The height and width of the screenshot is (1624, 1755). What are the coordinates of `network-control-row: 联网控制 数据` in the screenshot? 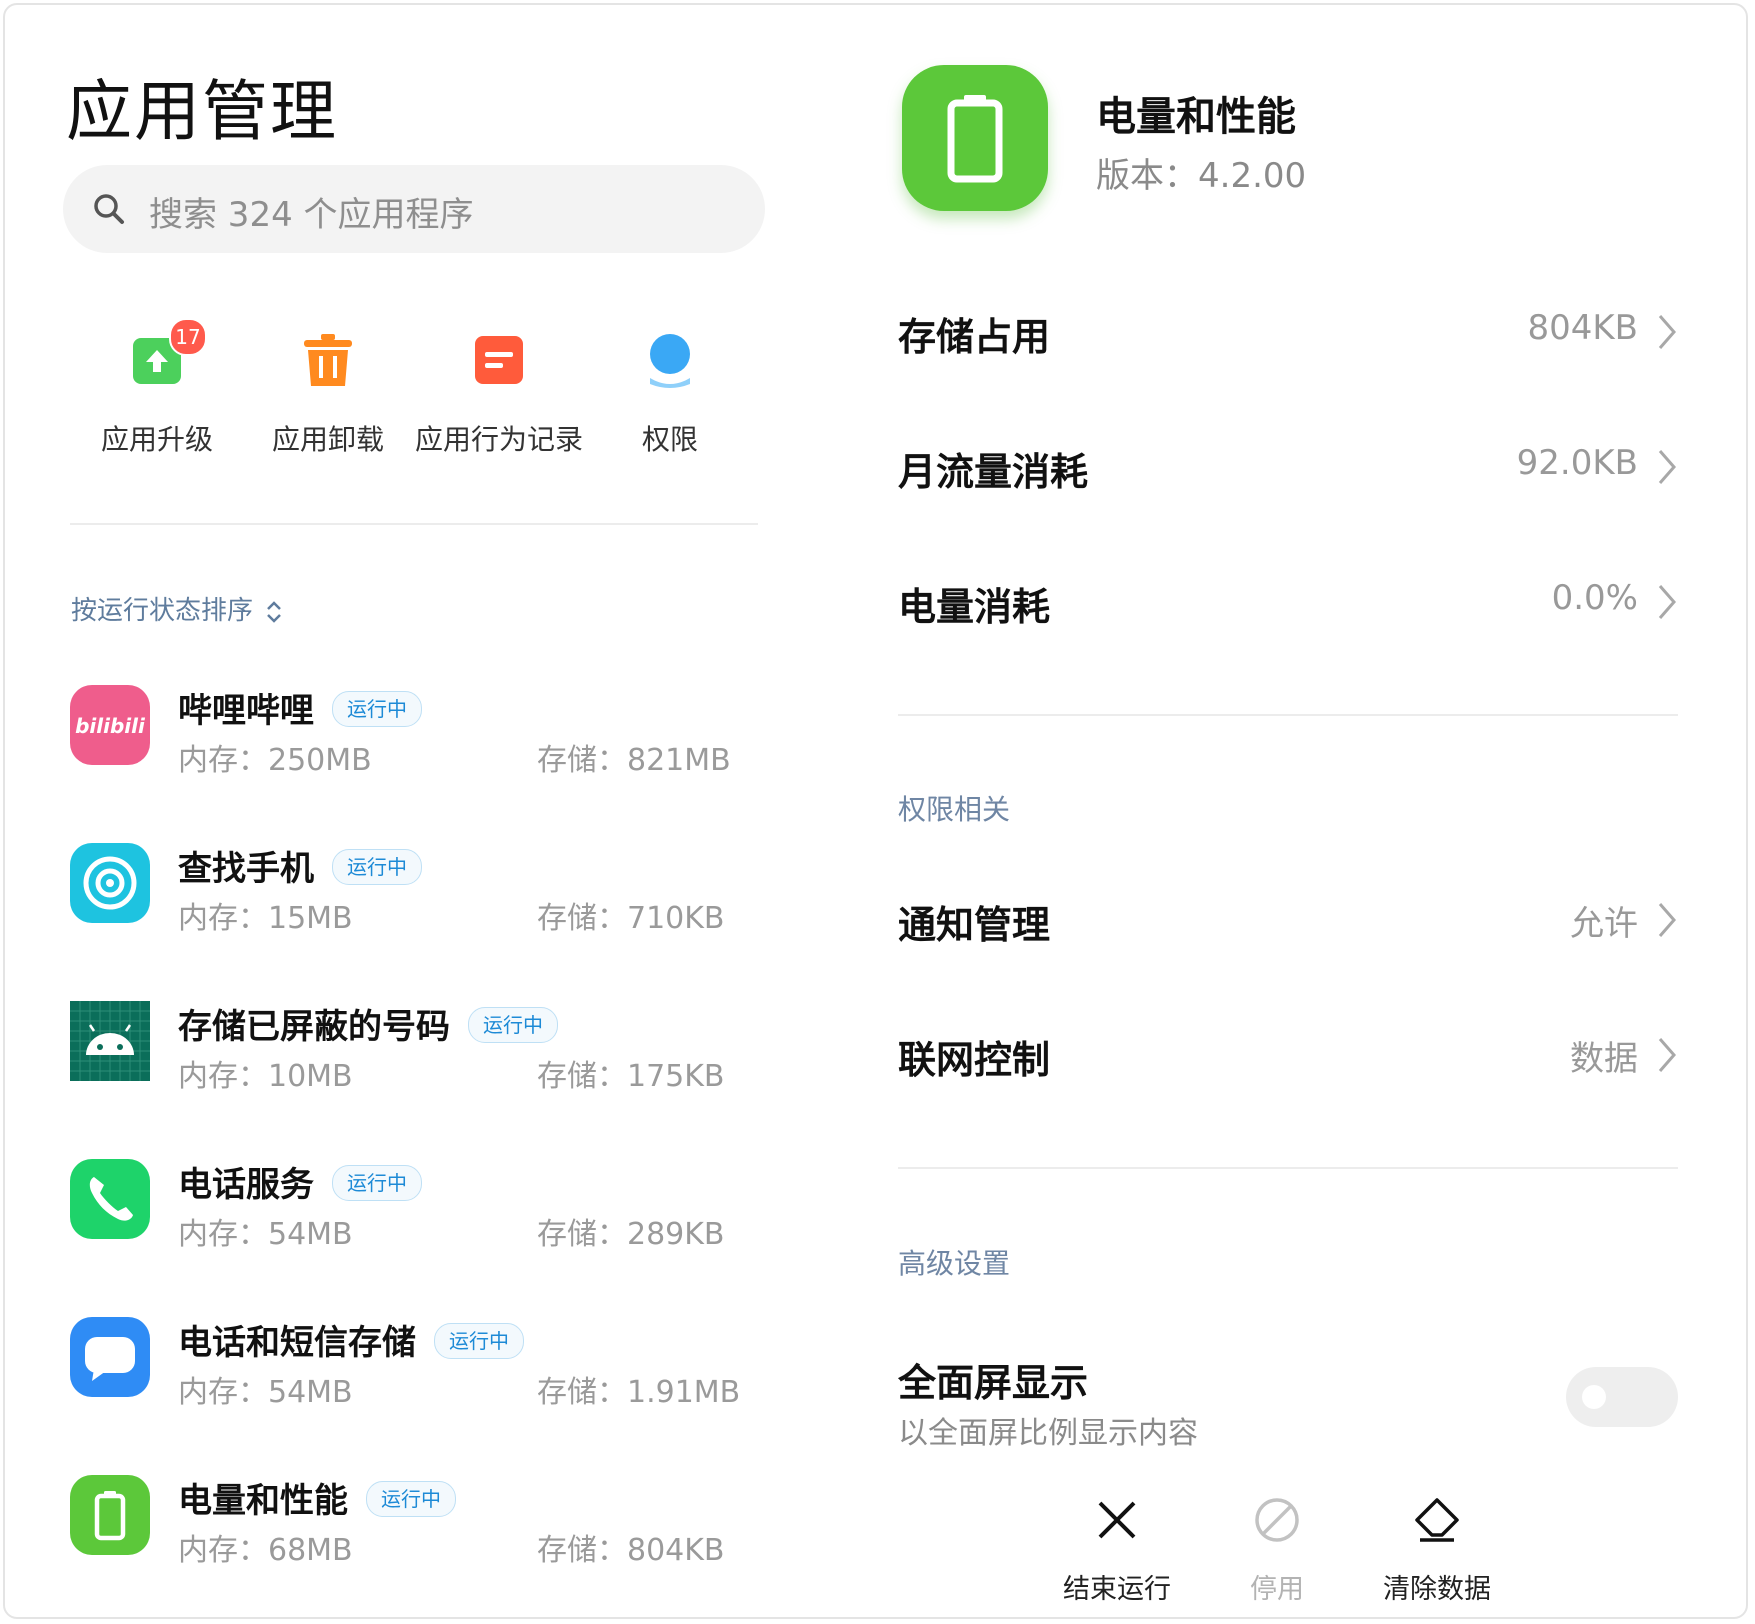 It's located at (1288, 1056).